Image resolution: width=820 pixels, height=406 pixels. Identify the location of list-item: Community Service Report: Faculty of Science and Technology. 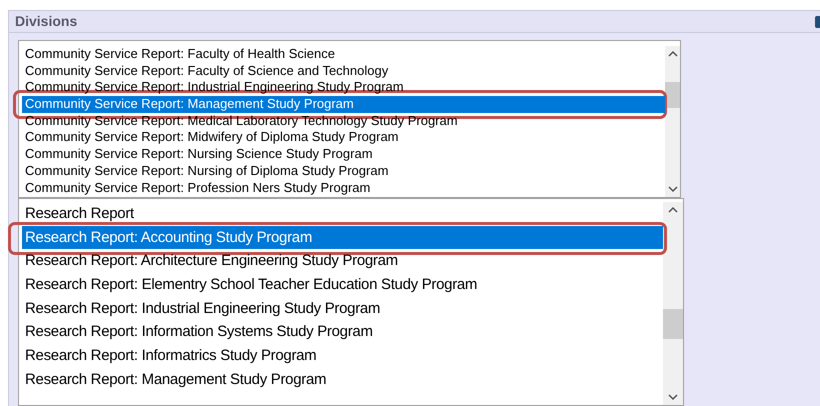
(343, 71).